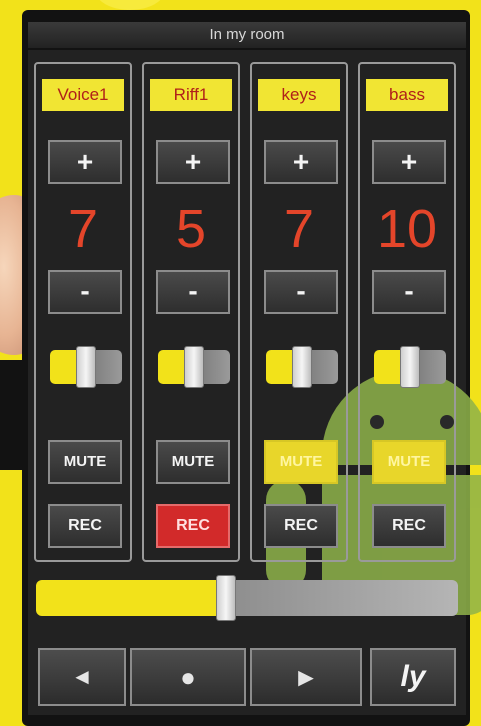 The height and width of the screenshot is (726, 481). I want to click on channel-name: Riff1, so click(191, 95).